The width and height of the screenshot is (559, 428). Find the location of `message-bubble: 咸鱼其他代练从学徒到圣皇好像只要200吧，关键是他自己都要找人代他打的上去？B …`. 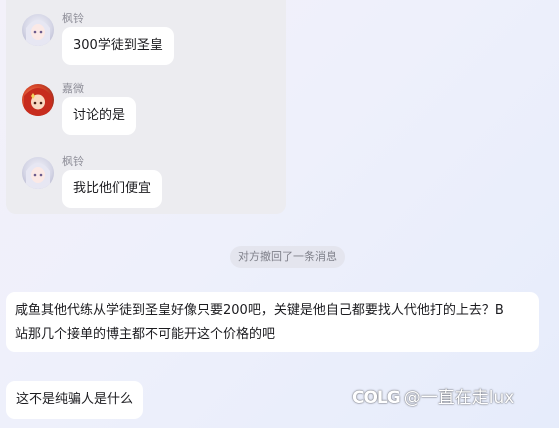

message-bubble: 咸鱼其他代练从学徒到圣皇好像只要200吧，关键是他自己都要找人代他打的上去？B … is located at coordinates (272, 322).